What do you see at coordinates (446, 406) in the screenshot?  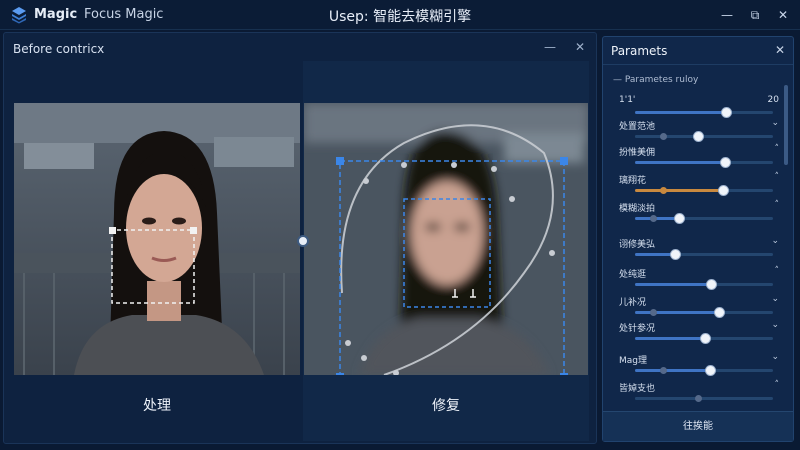 I see `after-label: 修复` at bounding box center [446, 406].